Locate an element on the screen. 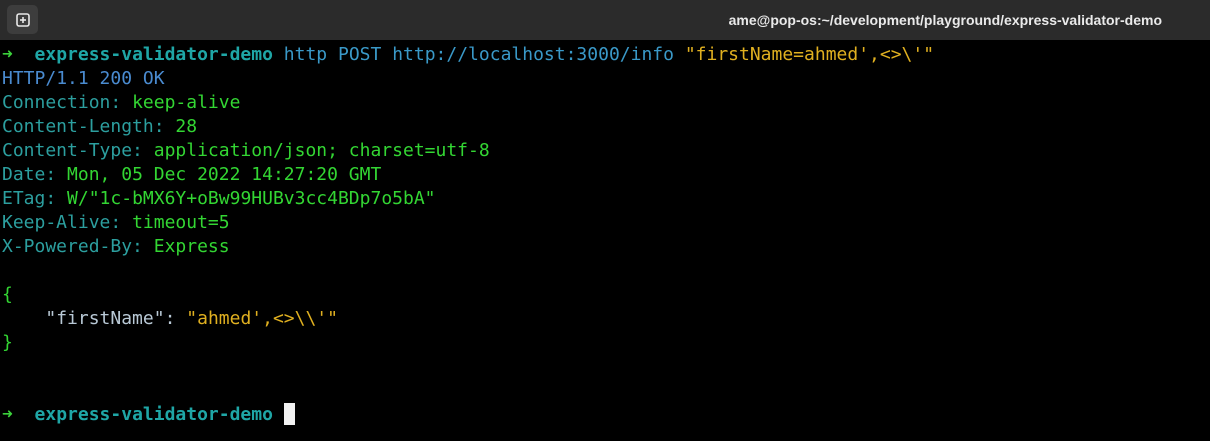 The height and width of the screenshot is (441, 1210). json-colon: : is located at coordinates (175, 318).